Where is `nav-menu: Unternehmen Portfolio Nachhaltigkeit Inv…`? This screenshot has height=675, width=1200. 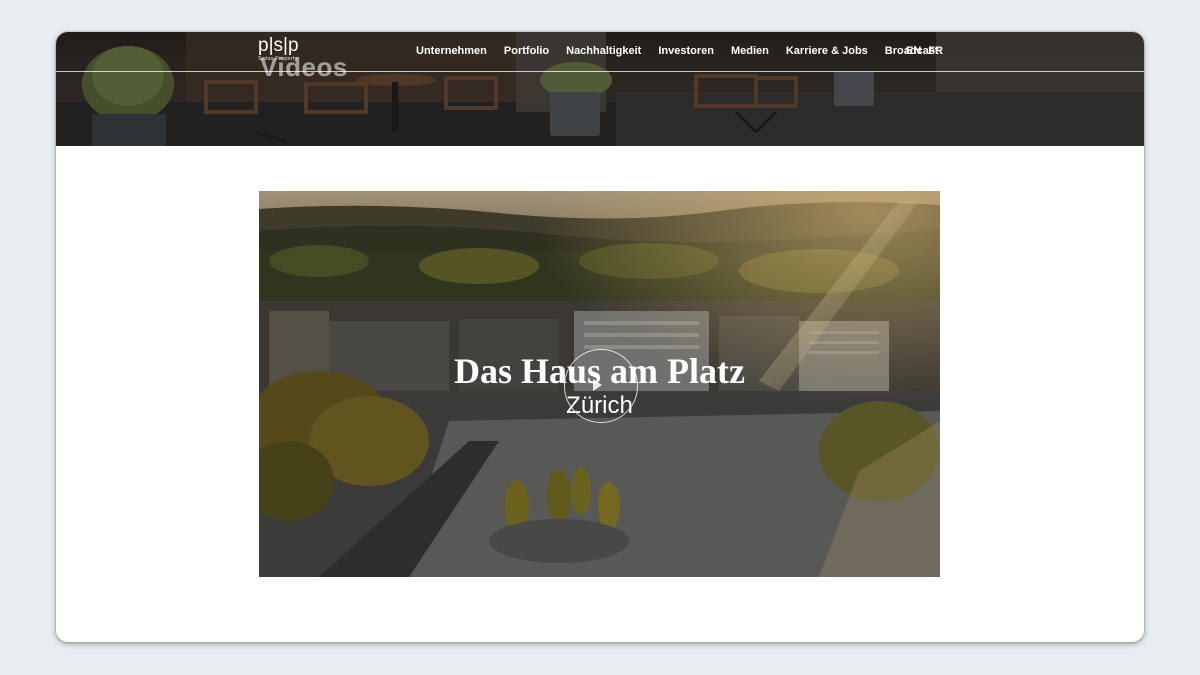 nav-menu: Unternehmen Portfolio Nachhaltigkeit Inv… is located at coordinates (686, 51).